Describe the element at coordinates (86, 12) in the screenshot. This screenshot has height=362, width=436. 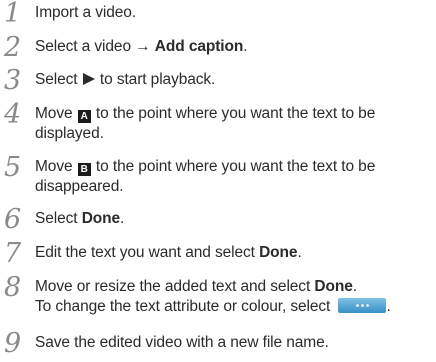
I see `step-text-content: Import a video.` at that location.